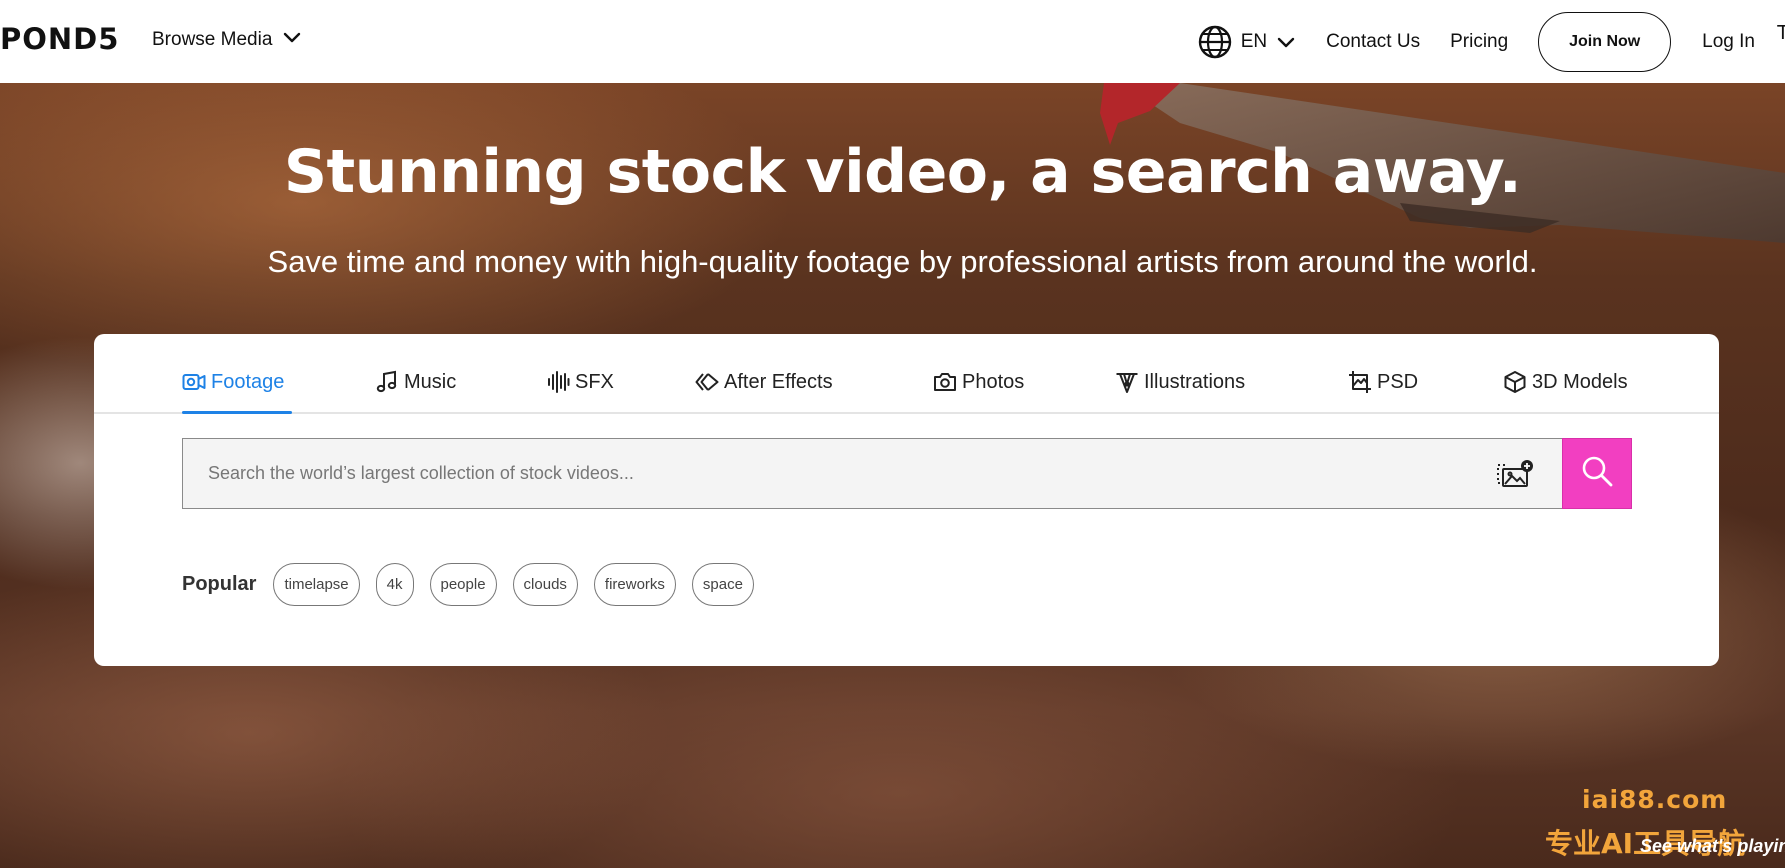 The height and width of the screenshot is (868, 1785). I want to click on popular-tag-chip: fireworks, so click(634, 584).